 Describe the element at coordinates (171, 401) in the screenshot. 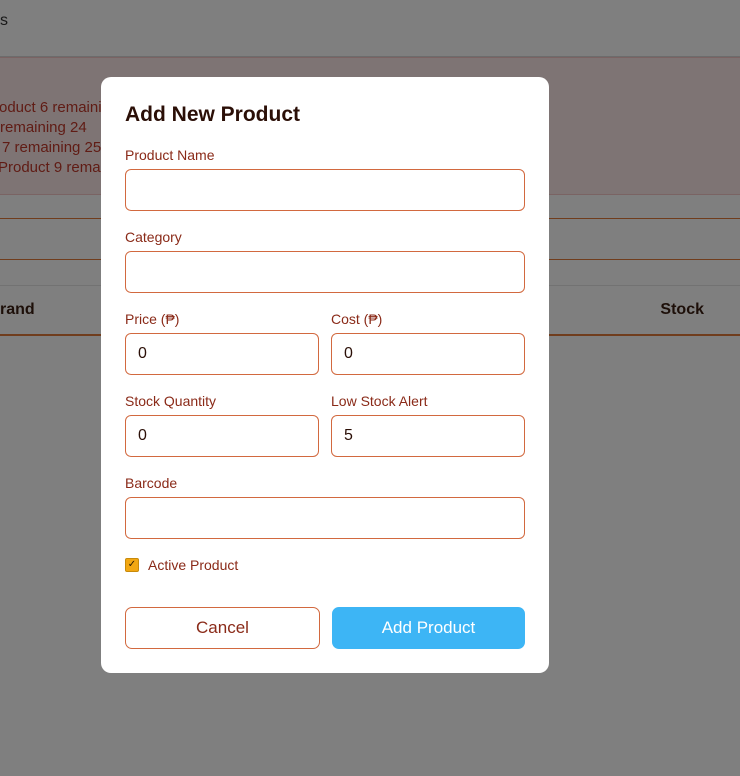

I see `stock-quantity-label: Stock Quantity` at that location.